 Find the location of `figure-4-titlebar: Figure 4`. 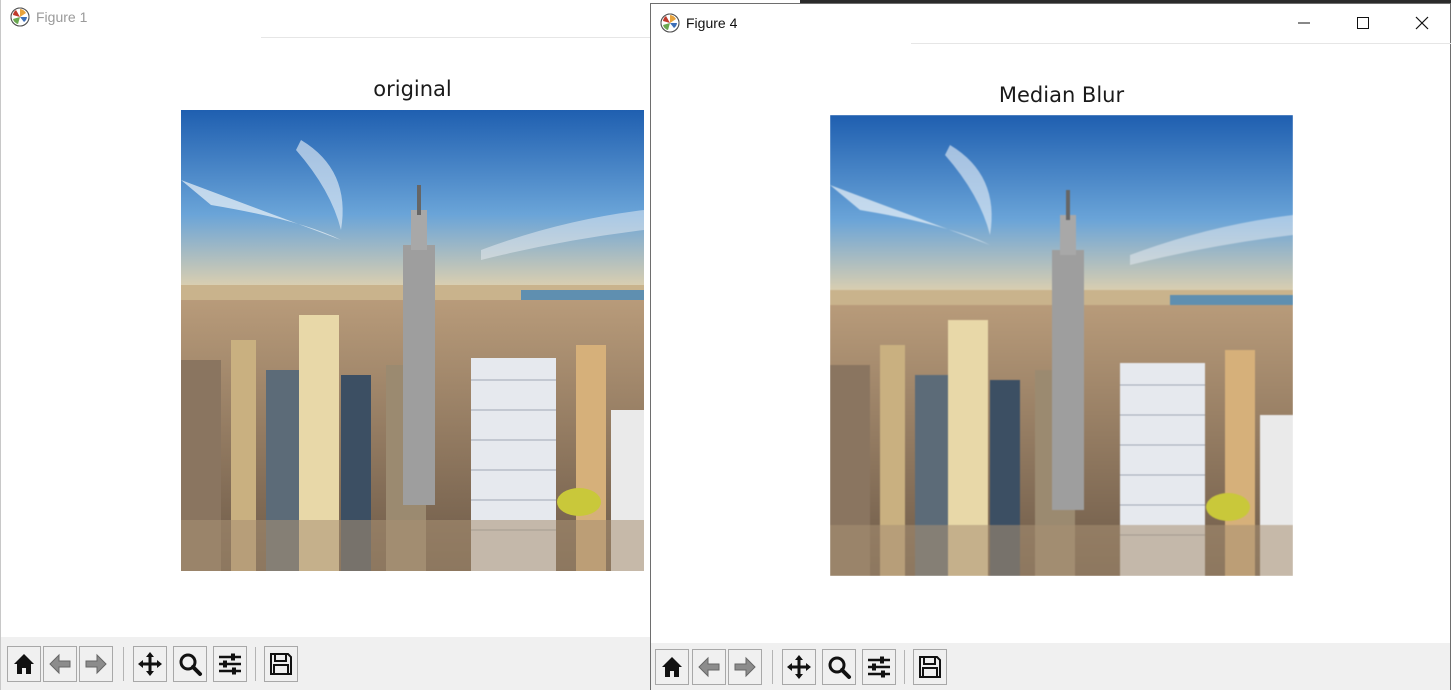

figure-4-titlebar: Figure 4 is located at coordinates (1050, 23).